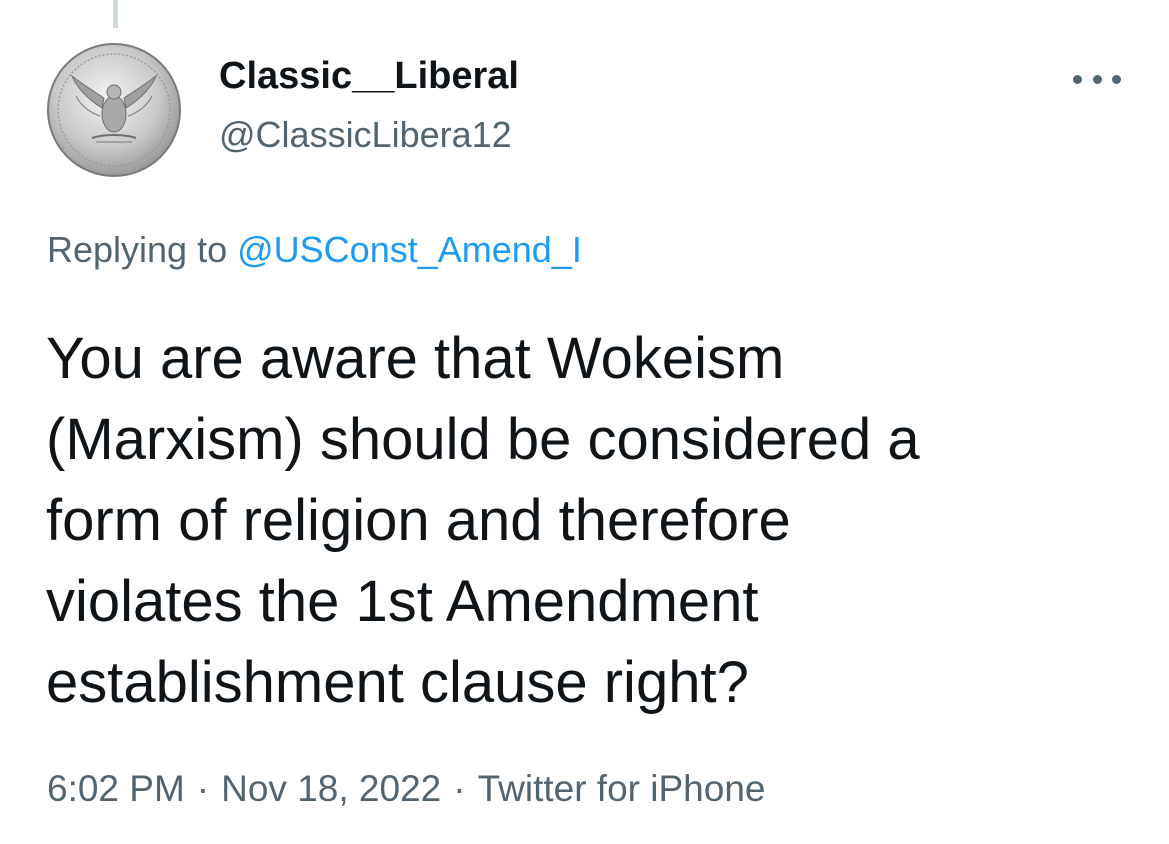 This screenshot has height=844, width=1169. Describe the element at coordinates (622, 788) in the screenshot. I see `tweet-source: Twitter for iPhone` at that location.